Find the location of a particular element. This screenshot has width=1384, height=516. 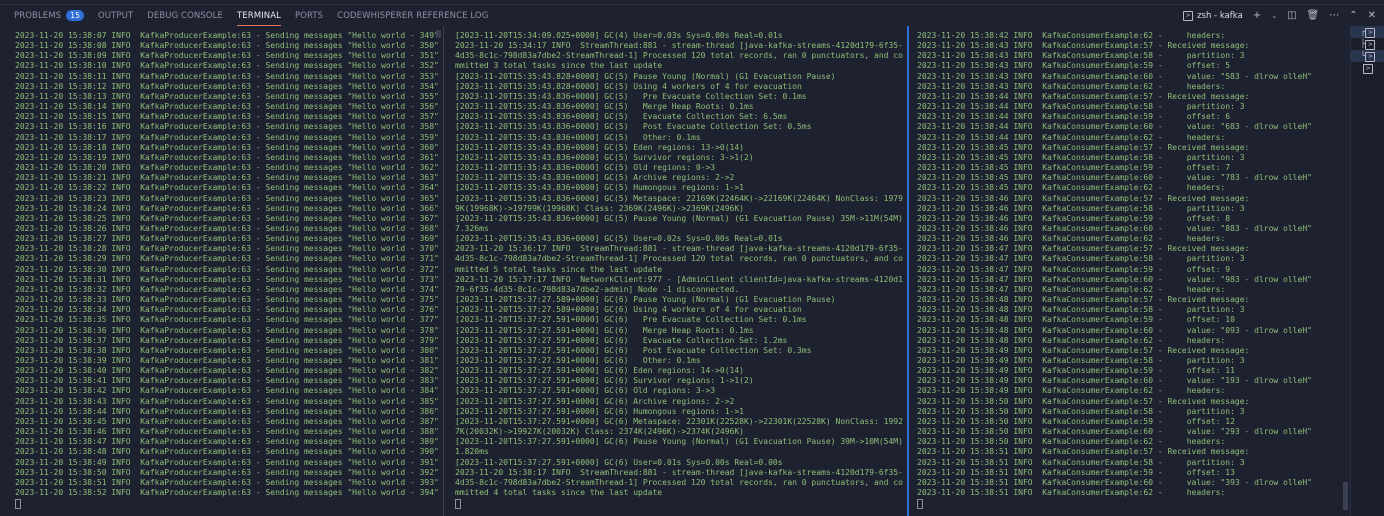

terminal-icon: ├ > is located at coordinates (1368, 44).